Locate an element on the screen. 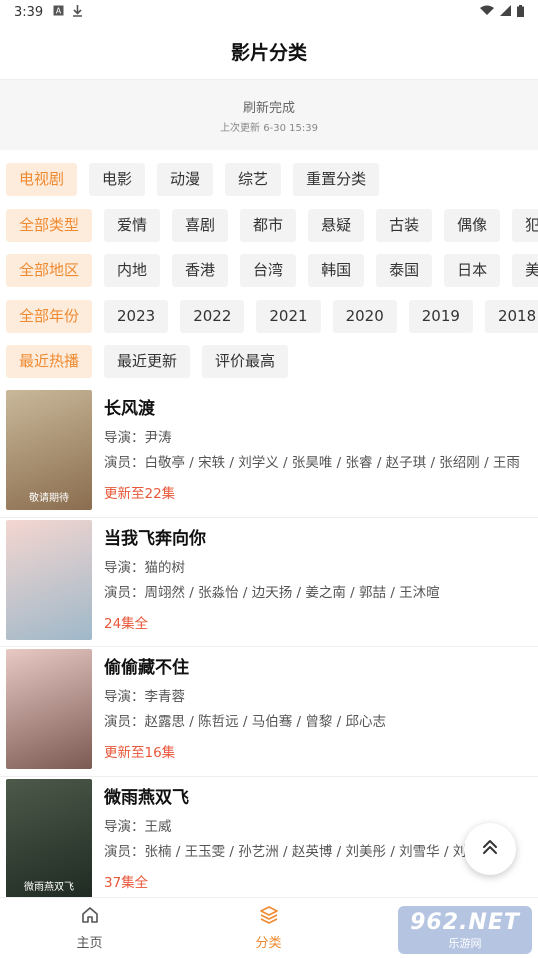  tab-category: 分类 is located at coordinates (268, 928).